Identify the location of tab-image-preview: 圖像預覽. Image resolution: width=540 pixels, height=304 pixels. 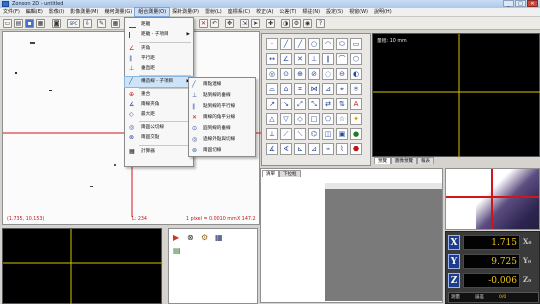
(404, 160).